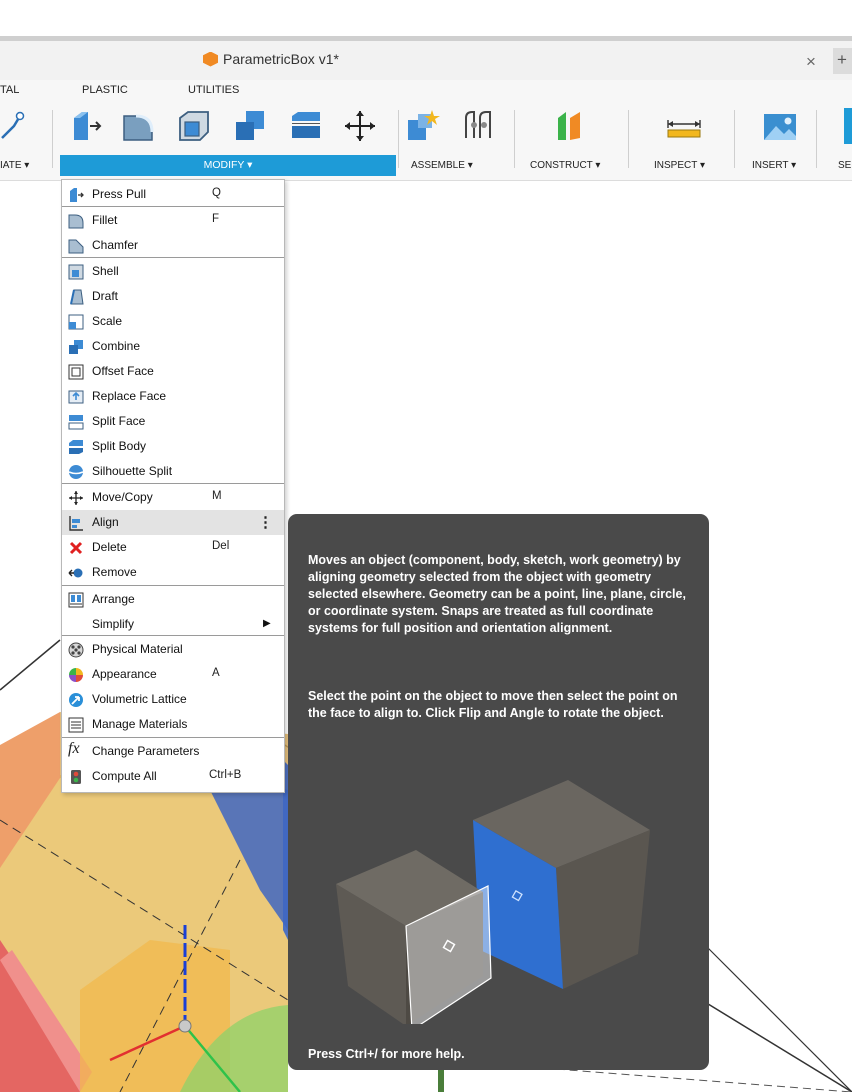  I want to click on menu-item-label: Scale, so click(107, 321).